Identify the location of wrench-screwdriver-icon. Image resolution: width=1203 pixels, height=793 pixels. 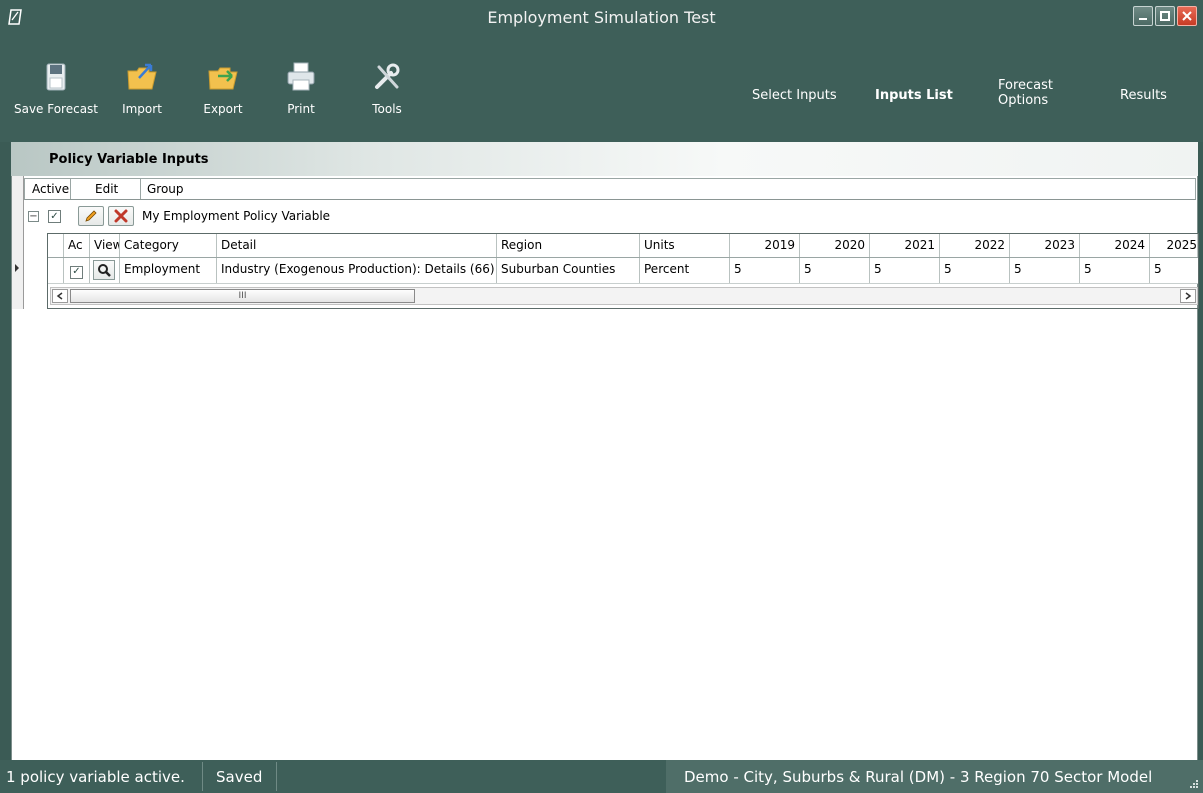
(387, 76).